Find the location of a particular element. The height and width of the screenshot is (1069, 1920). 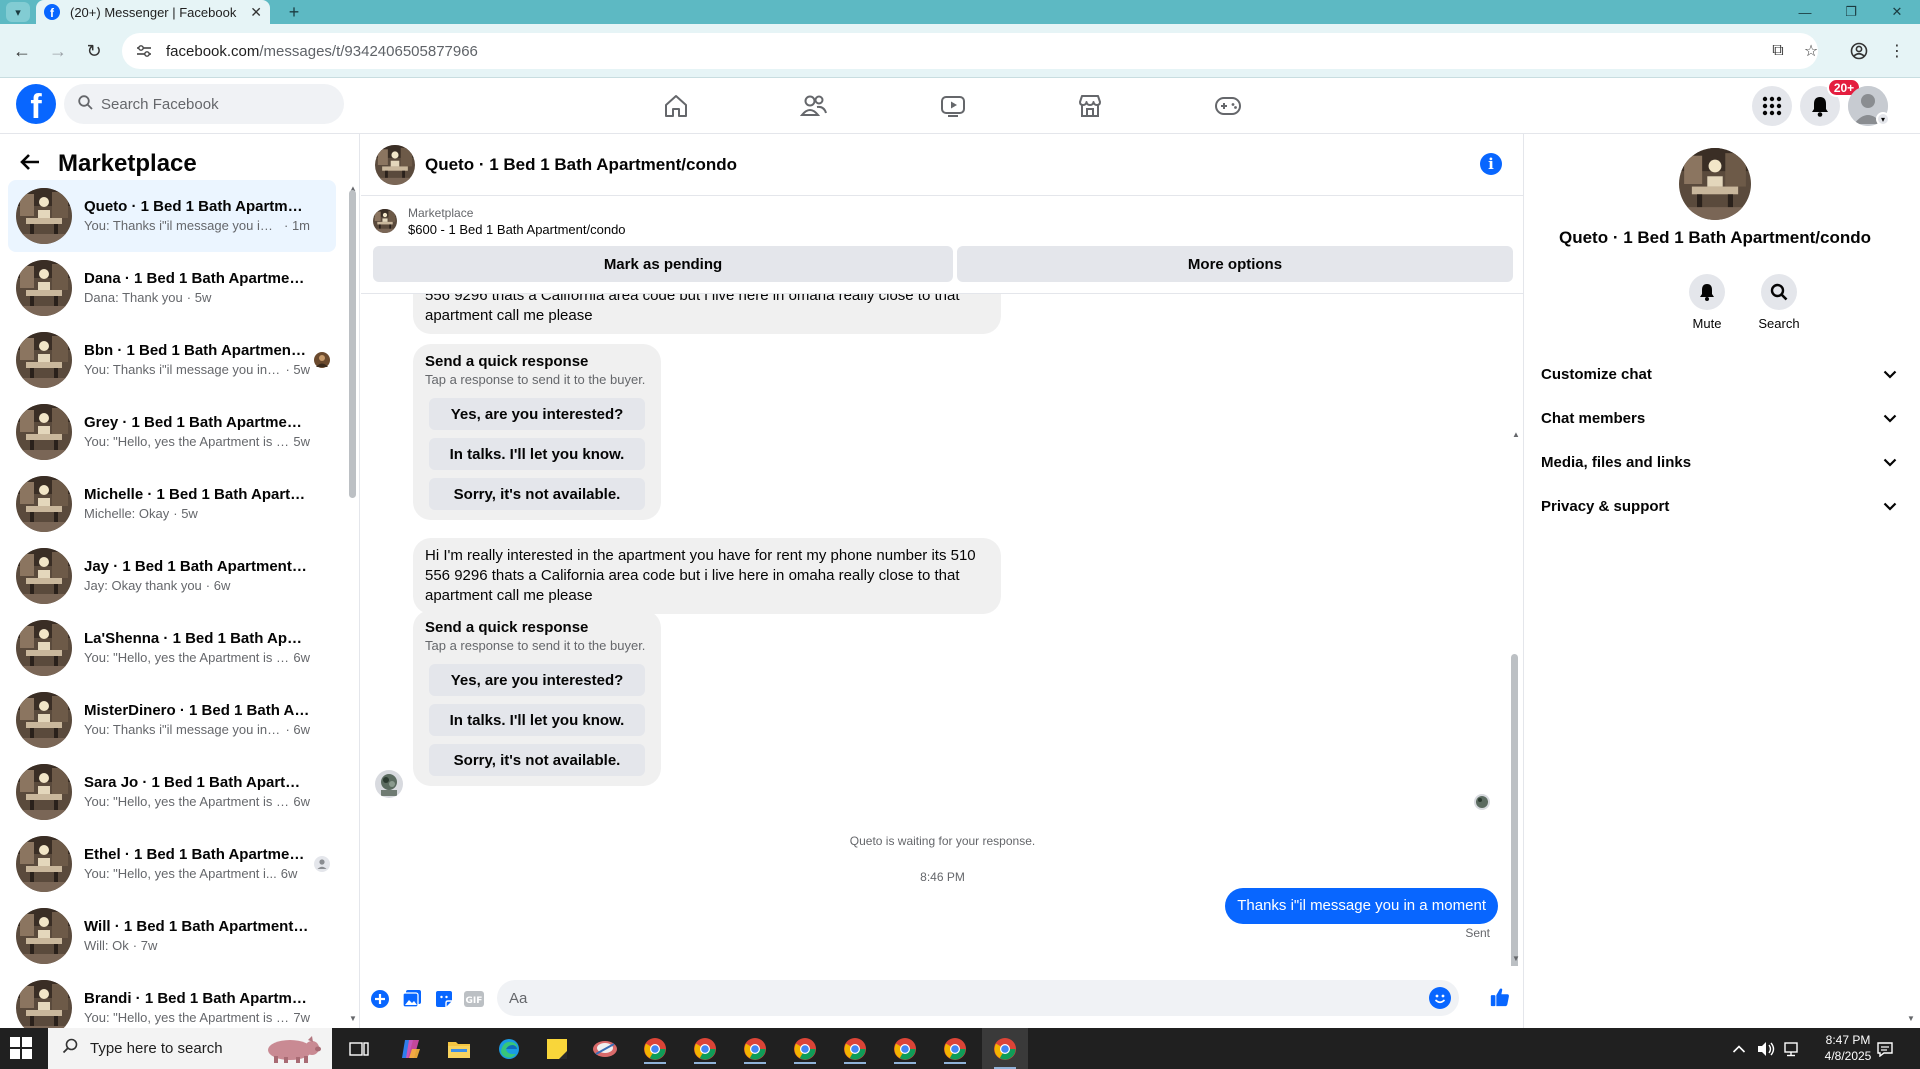

home-icon is located at coordinates (676, 106).